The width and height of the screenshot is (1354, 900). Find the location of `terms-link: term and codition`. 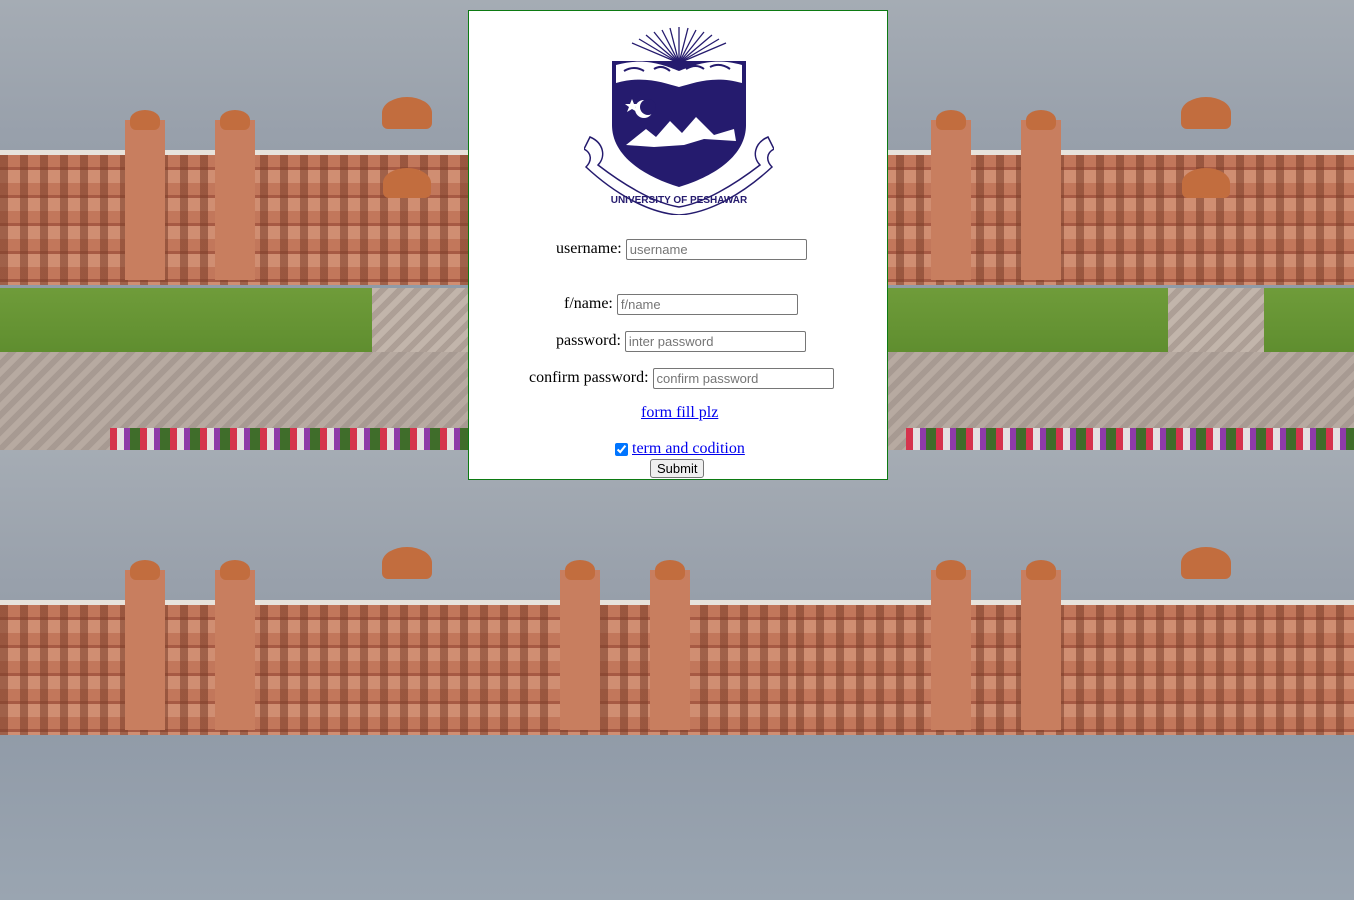

terms-link: term and codition is located at coordinates (688, 448).